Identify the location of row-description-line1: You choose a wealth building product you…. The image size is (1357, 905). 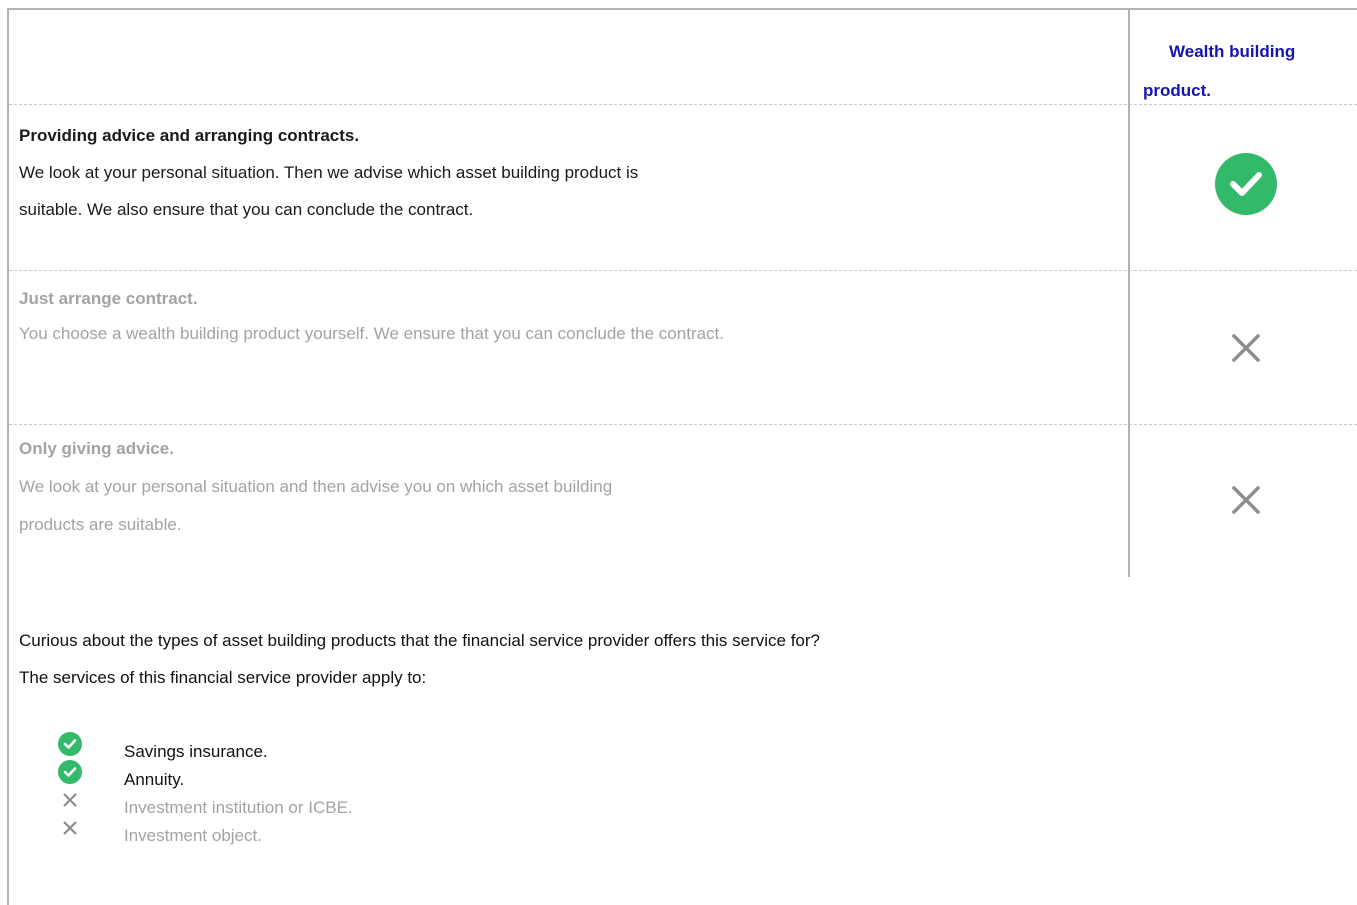
(372, 333).